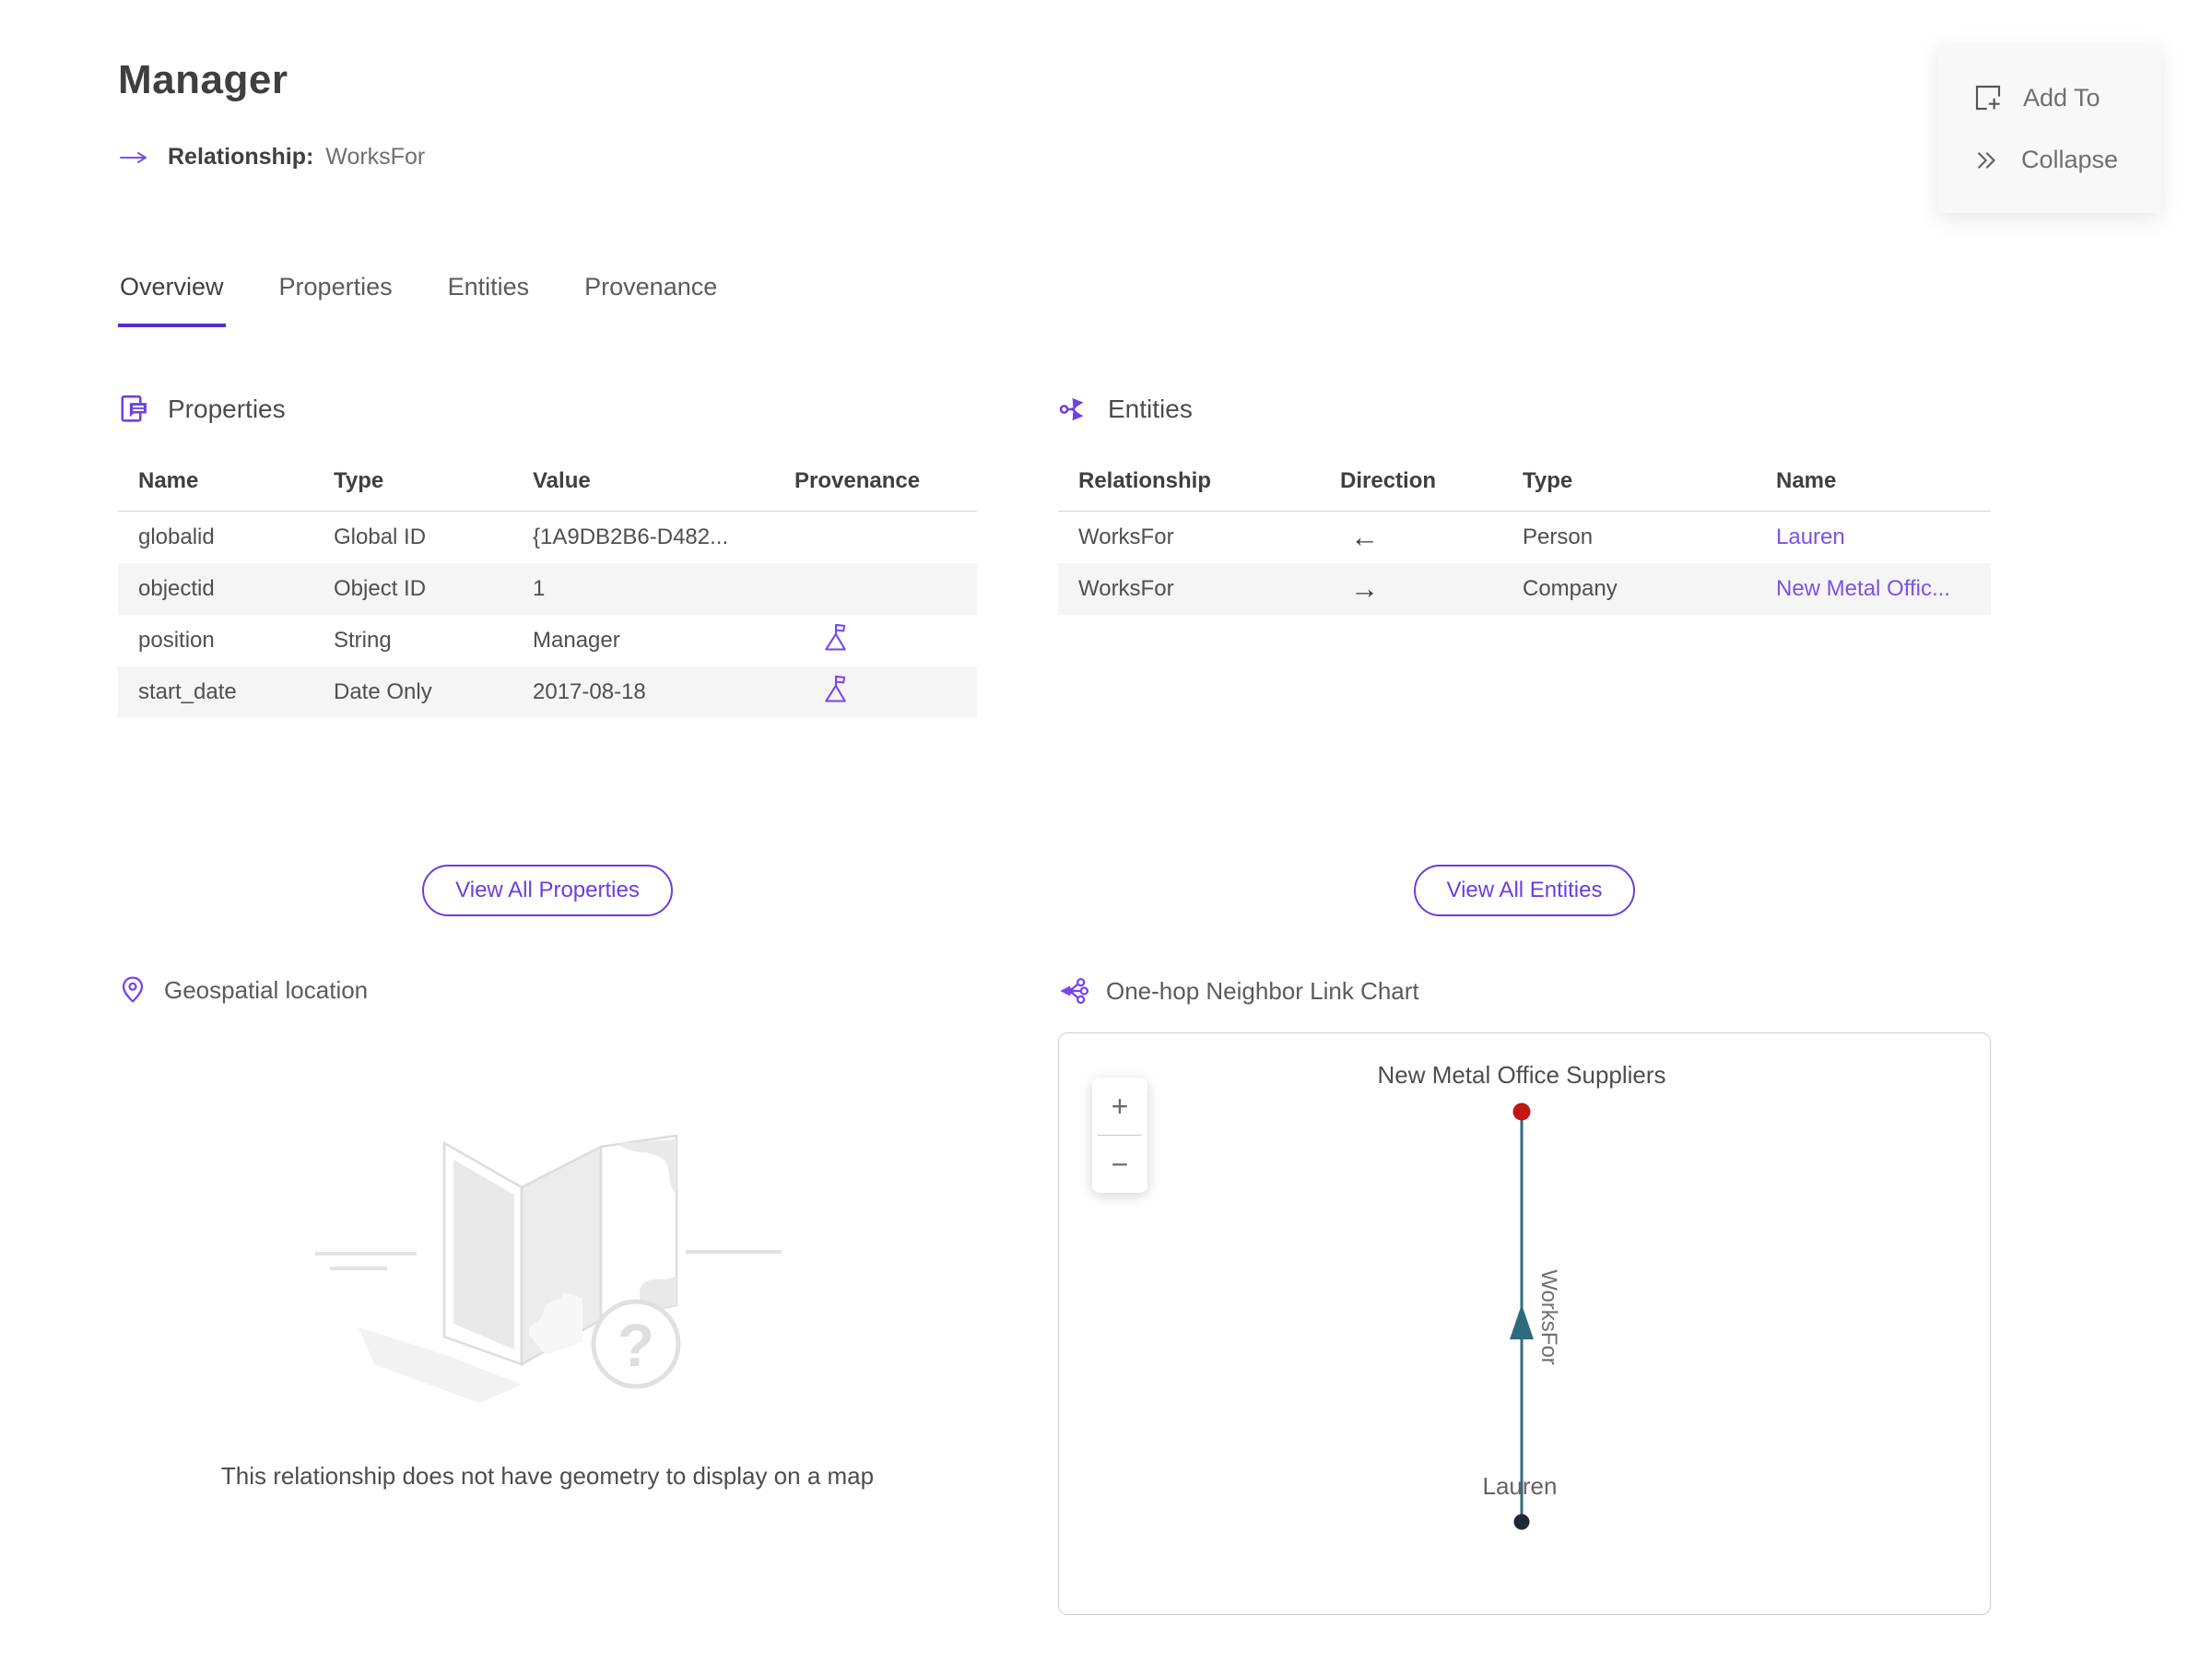 This screenshot has width=2212, height=1674. What do you see at coordinates (1521, 1112) in the screenshot?
I see `company-node` at bounding box center [1521, 1112].